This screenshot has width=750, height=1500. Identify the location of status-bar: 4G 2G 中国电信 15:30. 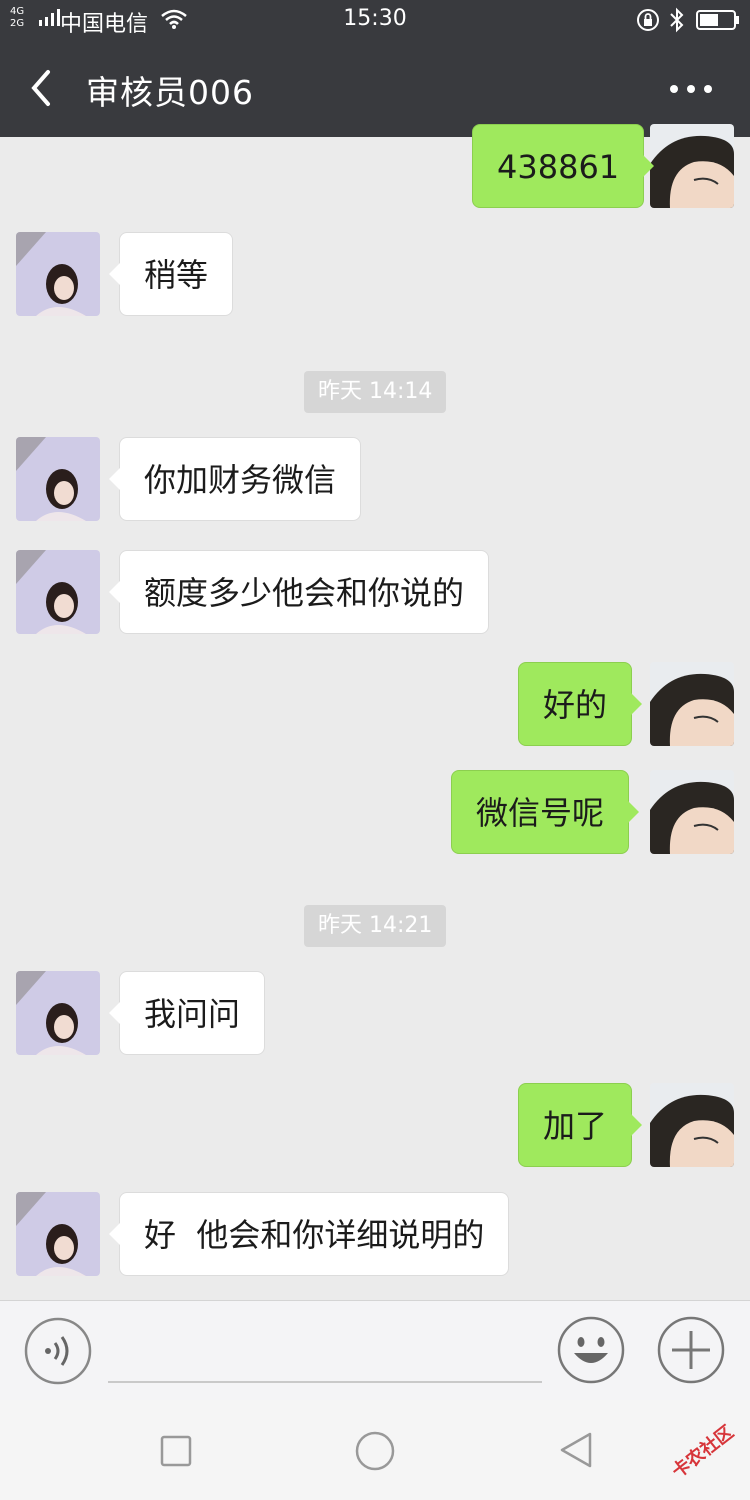
(375, 20).